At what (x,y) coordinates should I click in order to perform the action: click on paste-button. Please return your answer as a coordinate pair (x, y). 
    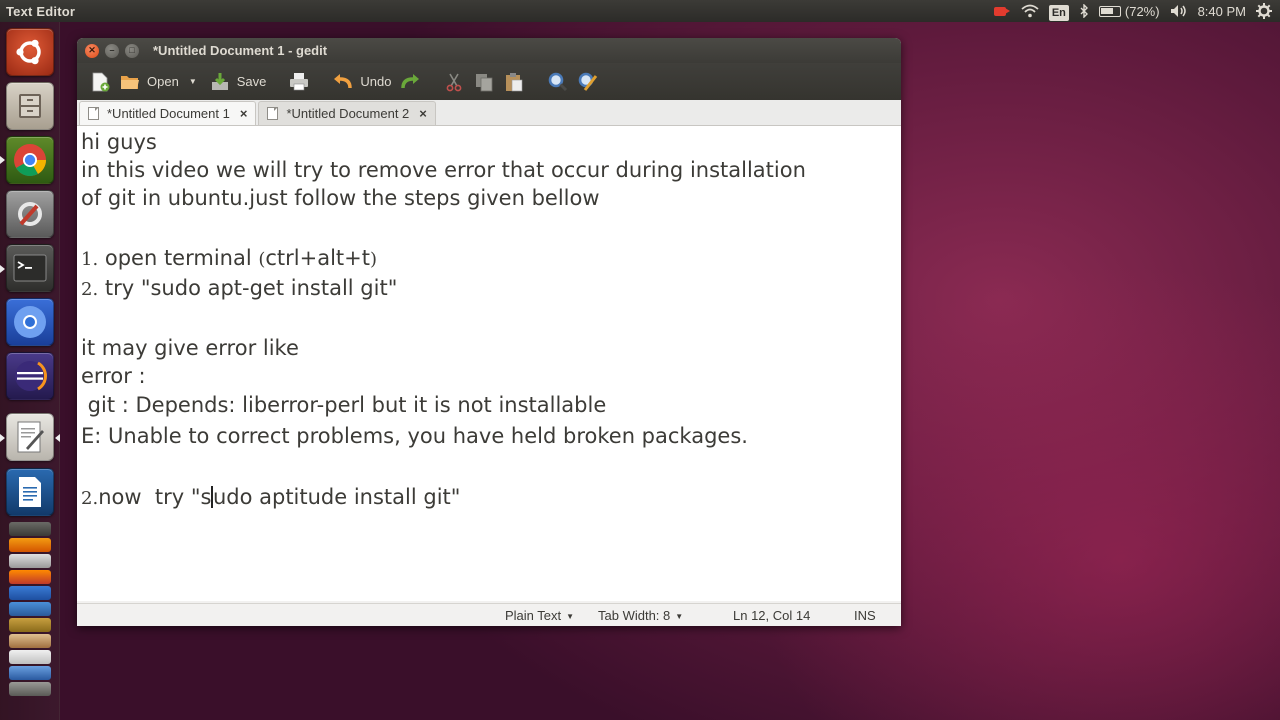
    Looking at the image, I should click on (514, 82).